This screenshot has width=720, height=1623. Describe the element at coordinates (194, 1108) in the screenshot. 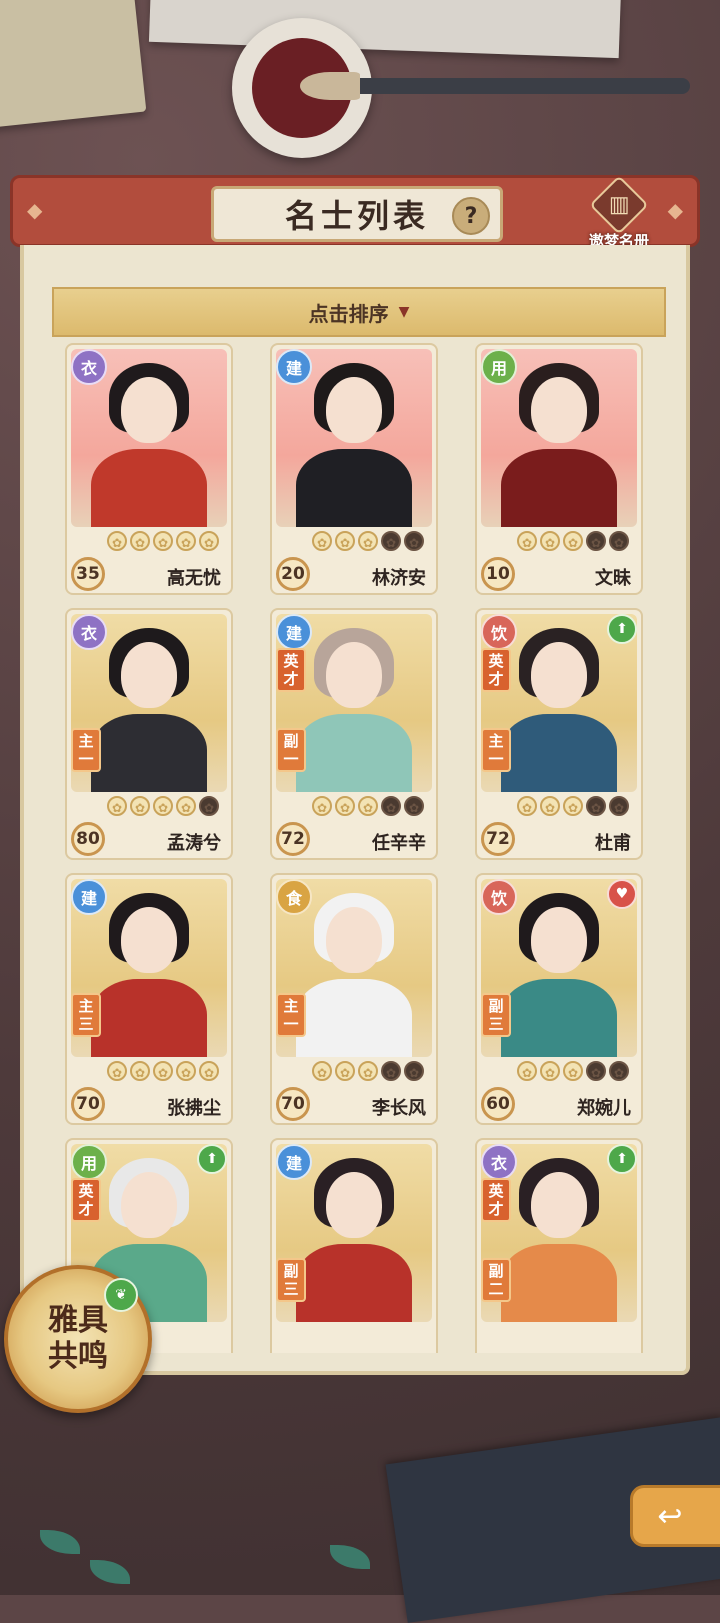

I see `character-name: 张拂尘` at that location.